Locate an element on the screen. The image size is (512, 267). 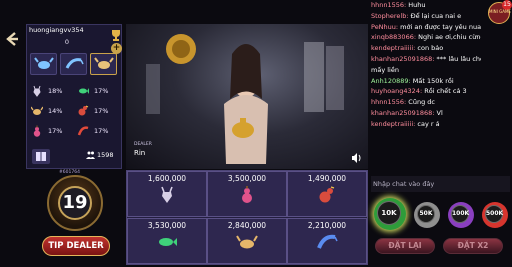
chip-10k: 10K is located at coordinates (390, 214).